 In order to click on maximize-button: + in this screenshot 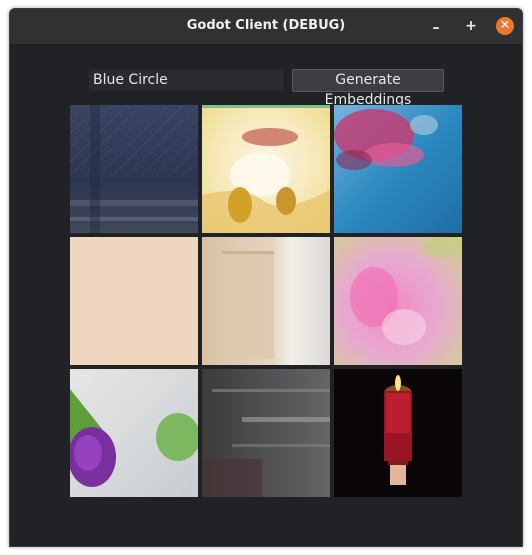, I will do `click(471, 26)`.